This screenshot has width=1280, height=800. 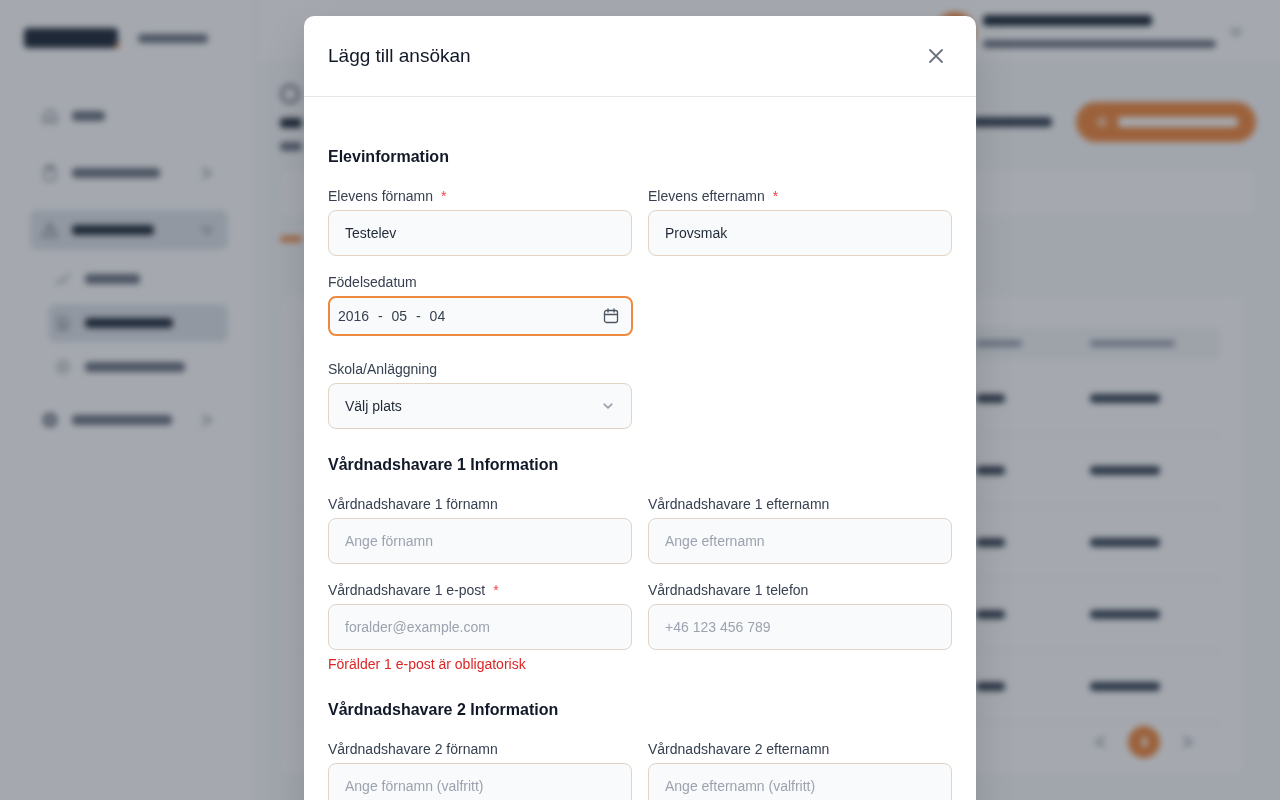 I want to click on text-field: Provsmak, so click(x=800, y=233).